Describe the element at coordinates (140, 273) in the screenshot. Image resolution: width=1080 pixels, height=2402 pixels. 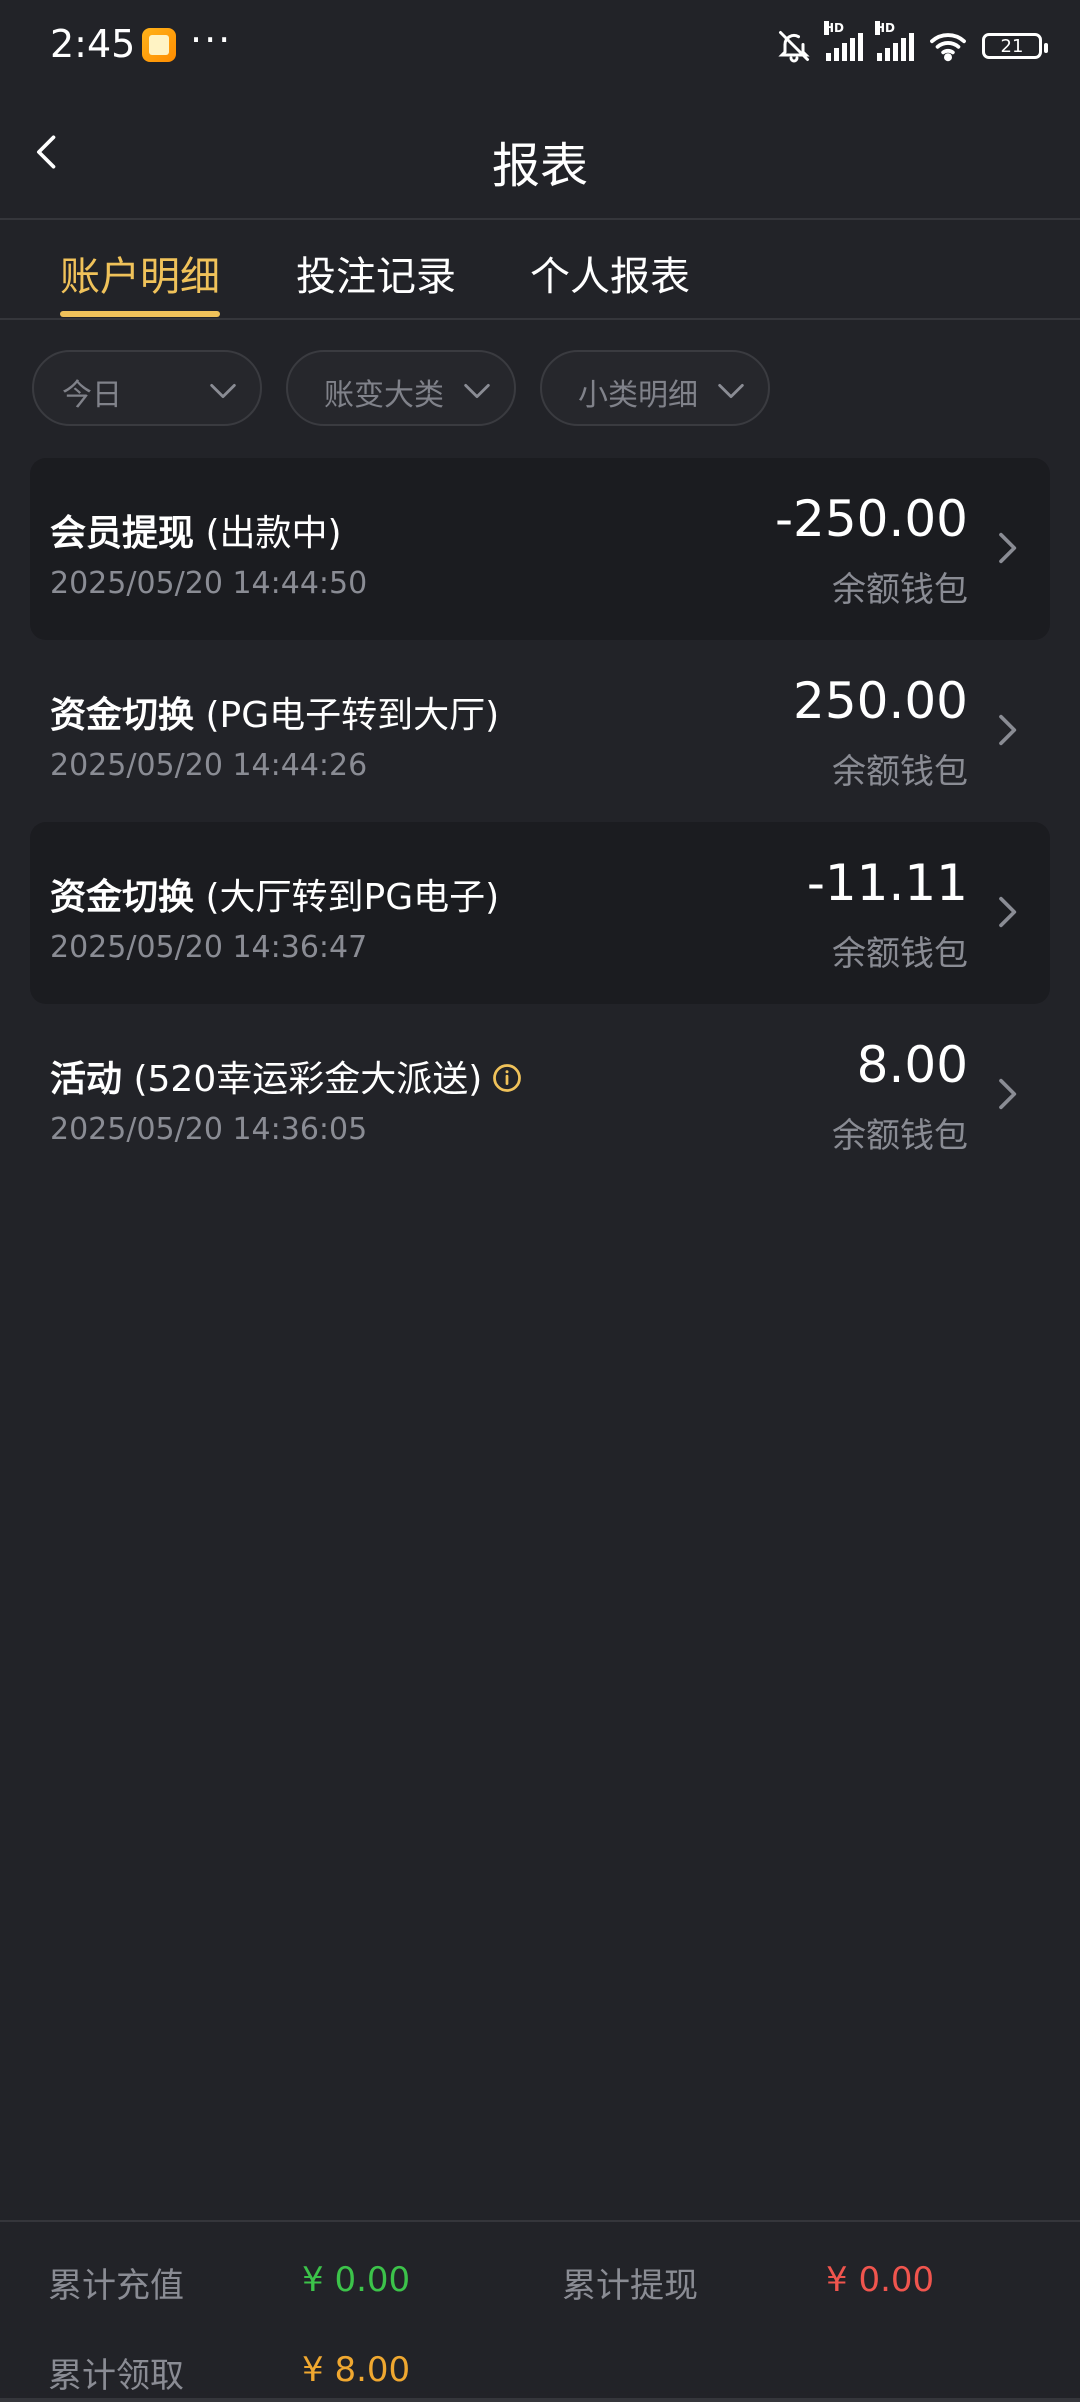
I see `tab-account-details: 账户明细` at that location.